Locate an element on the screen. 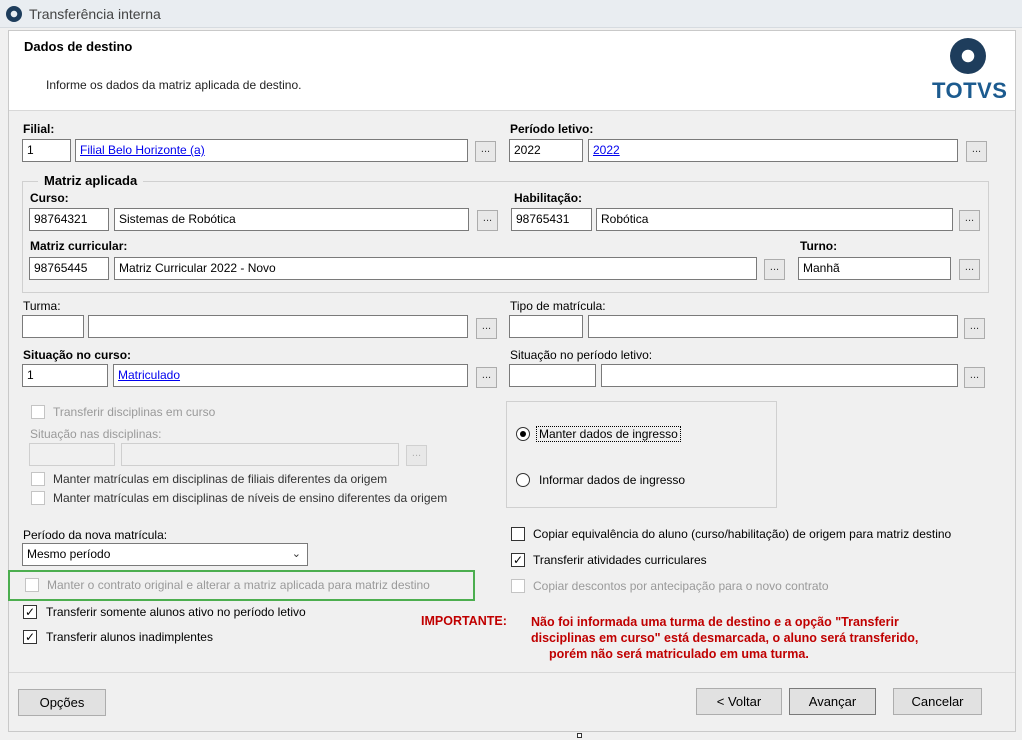 Image resolution: width=1022 pixels, height=740 pixels. periodo-letivo-code-input: 2022 is located at coordinates (546, 150).